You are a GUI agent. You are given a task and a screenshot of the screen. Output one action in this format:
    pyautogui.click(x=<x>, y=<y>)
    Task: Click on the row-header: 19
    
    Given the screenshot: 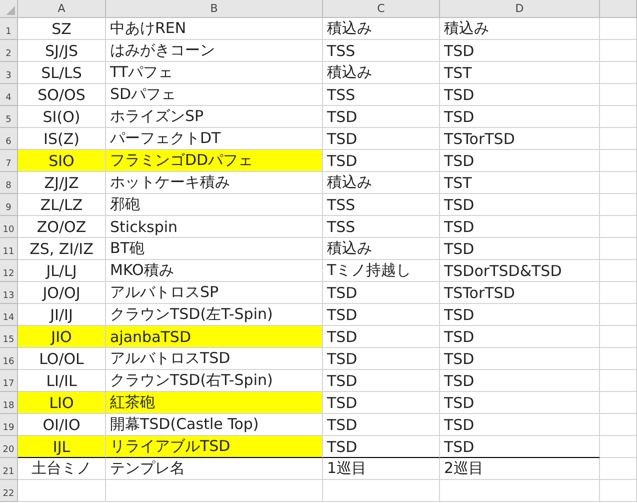 What is the action you would take?
    pyautogui.click(x=9, y=425)
    